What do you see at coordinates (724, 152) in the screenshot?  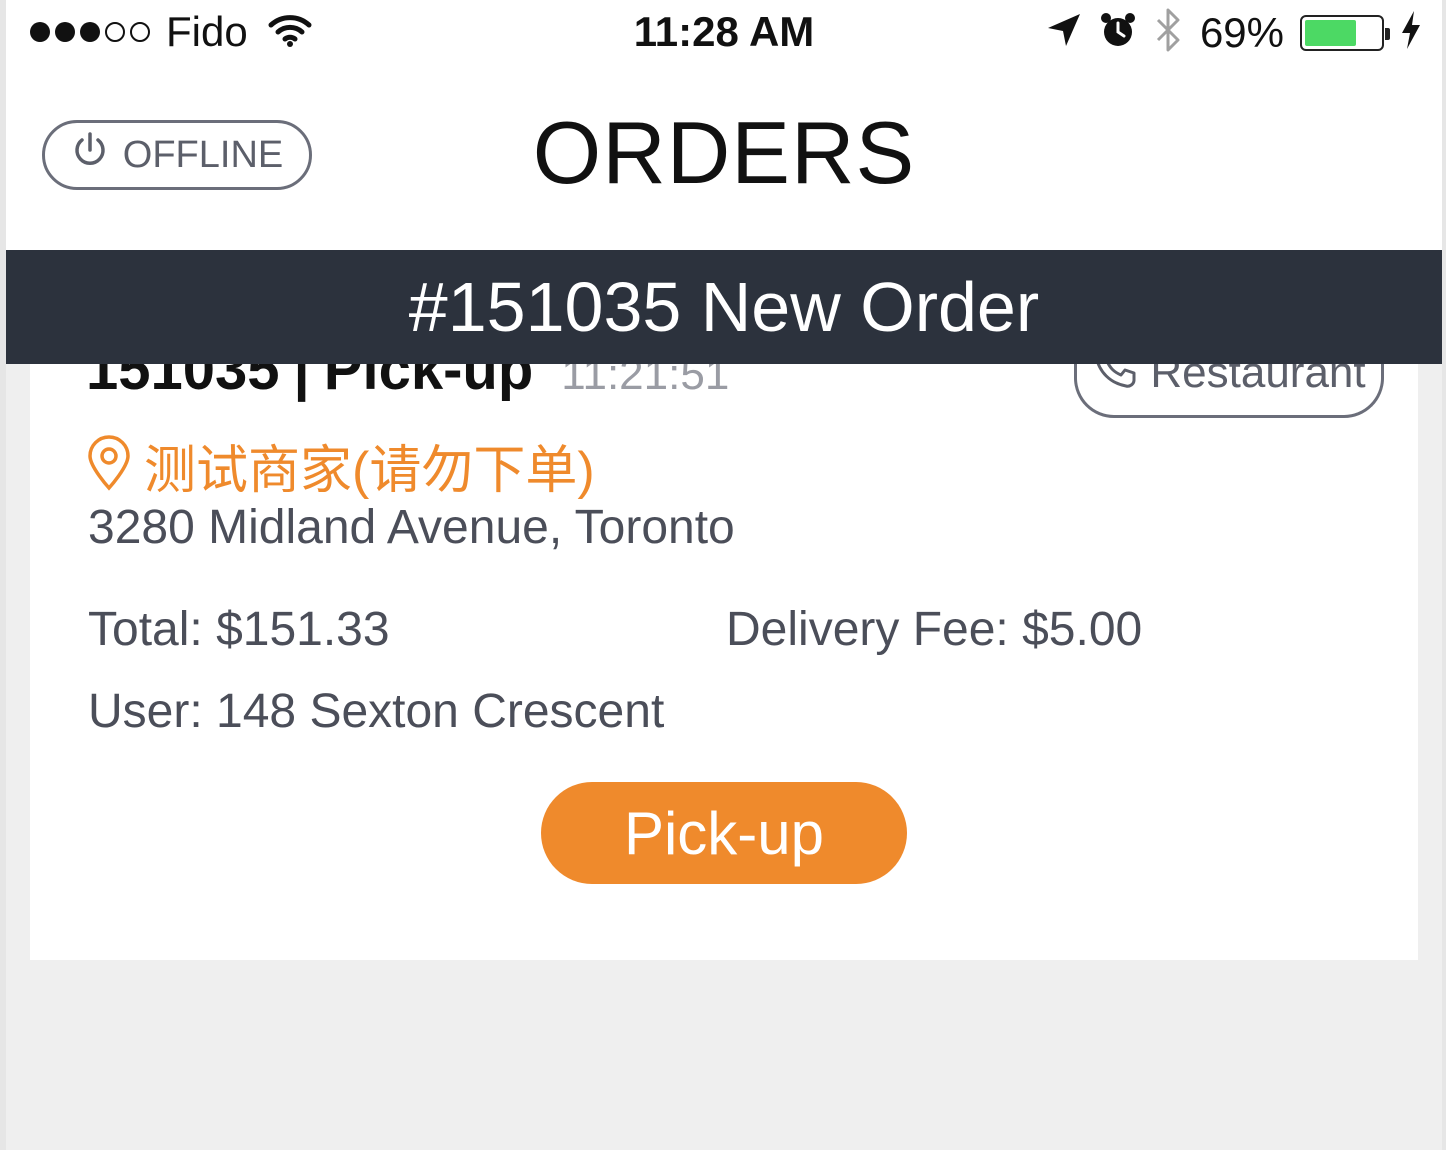 I see `page-title: ORDERS` at bounding box center [724, 152].